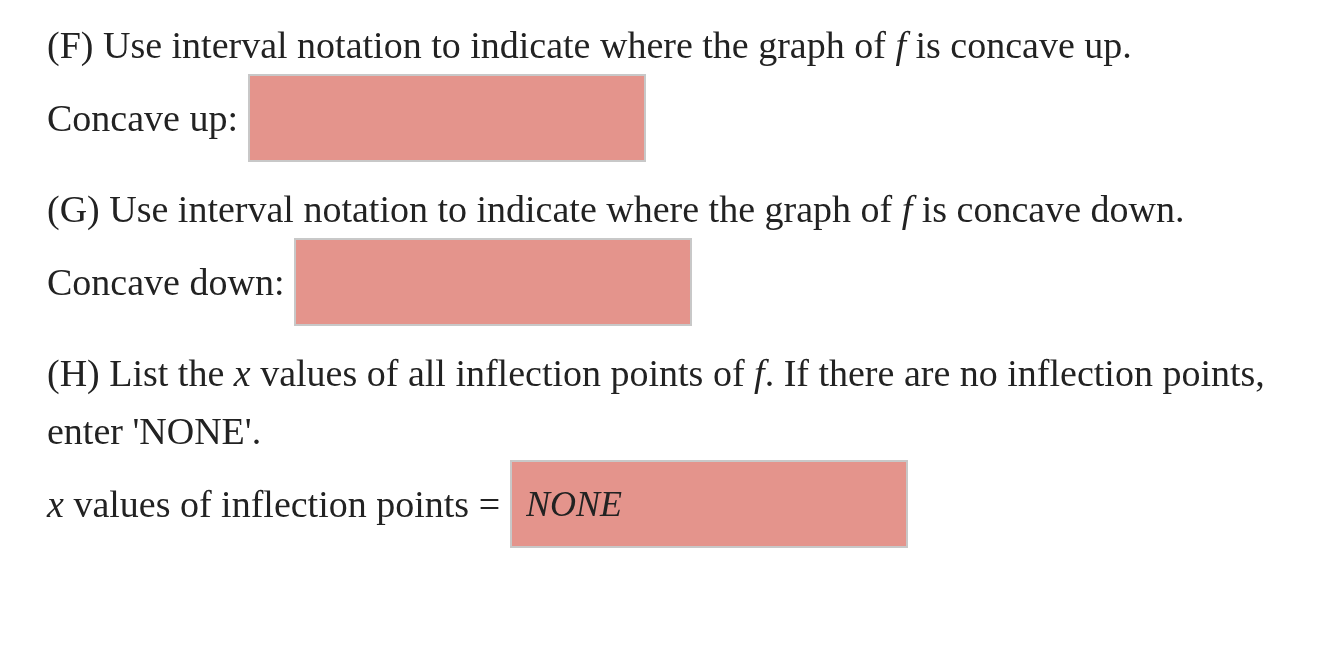  Describe the element at coordinates (274, 504) in the screenshot. I see `answer-label: x values of inflection points =` at that location.